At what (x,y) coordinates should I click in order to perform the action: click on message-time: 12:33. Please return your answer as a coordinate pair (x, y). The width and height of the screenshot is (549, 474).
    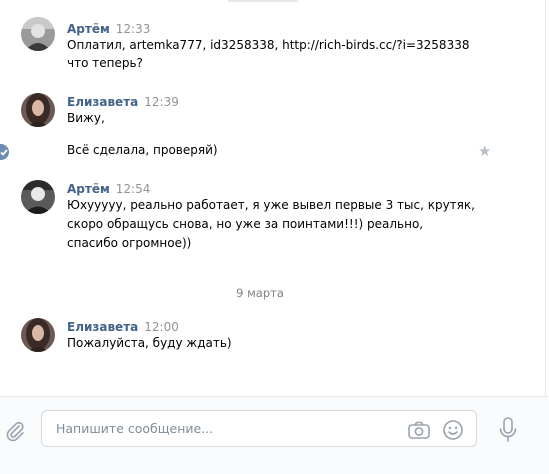
    Looking at the image, I should click on (133, 29).